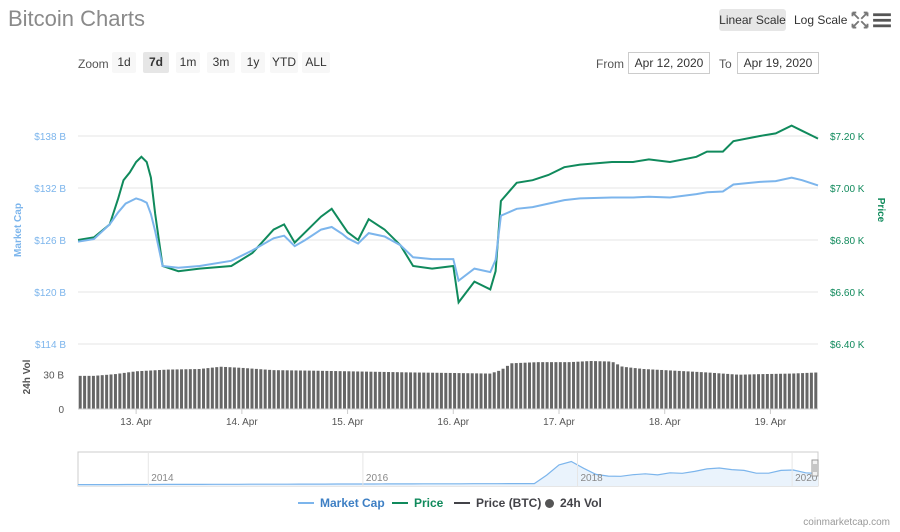 The height and width of the screenshot is (532, 900). I want to click on navigator-year-label: 2016, so click(377, 478).